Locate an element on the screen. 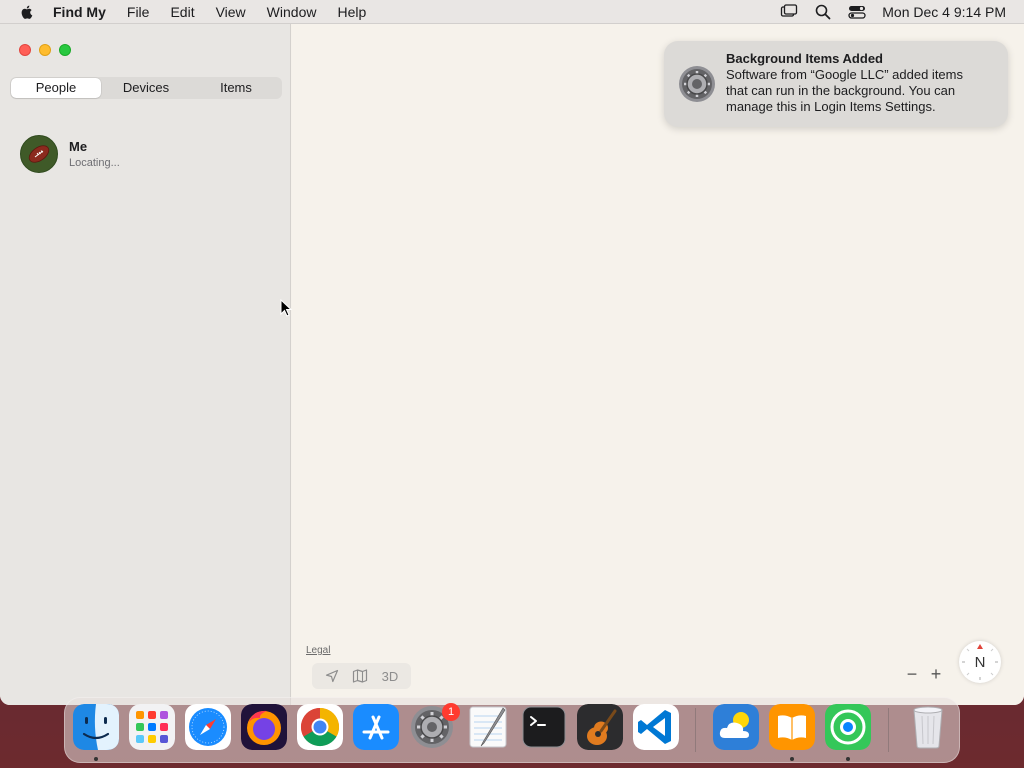  map-mode-icon is located at coordinates (360, 676).